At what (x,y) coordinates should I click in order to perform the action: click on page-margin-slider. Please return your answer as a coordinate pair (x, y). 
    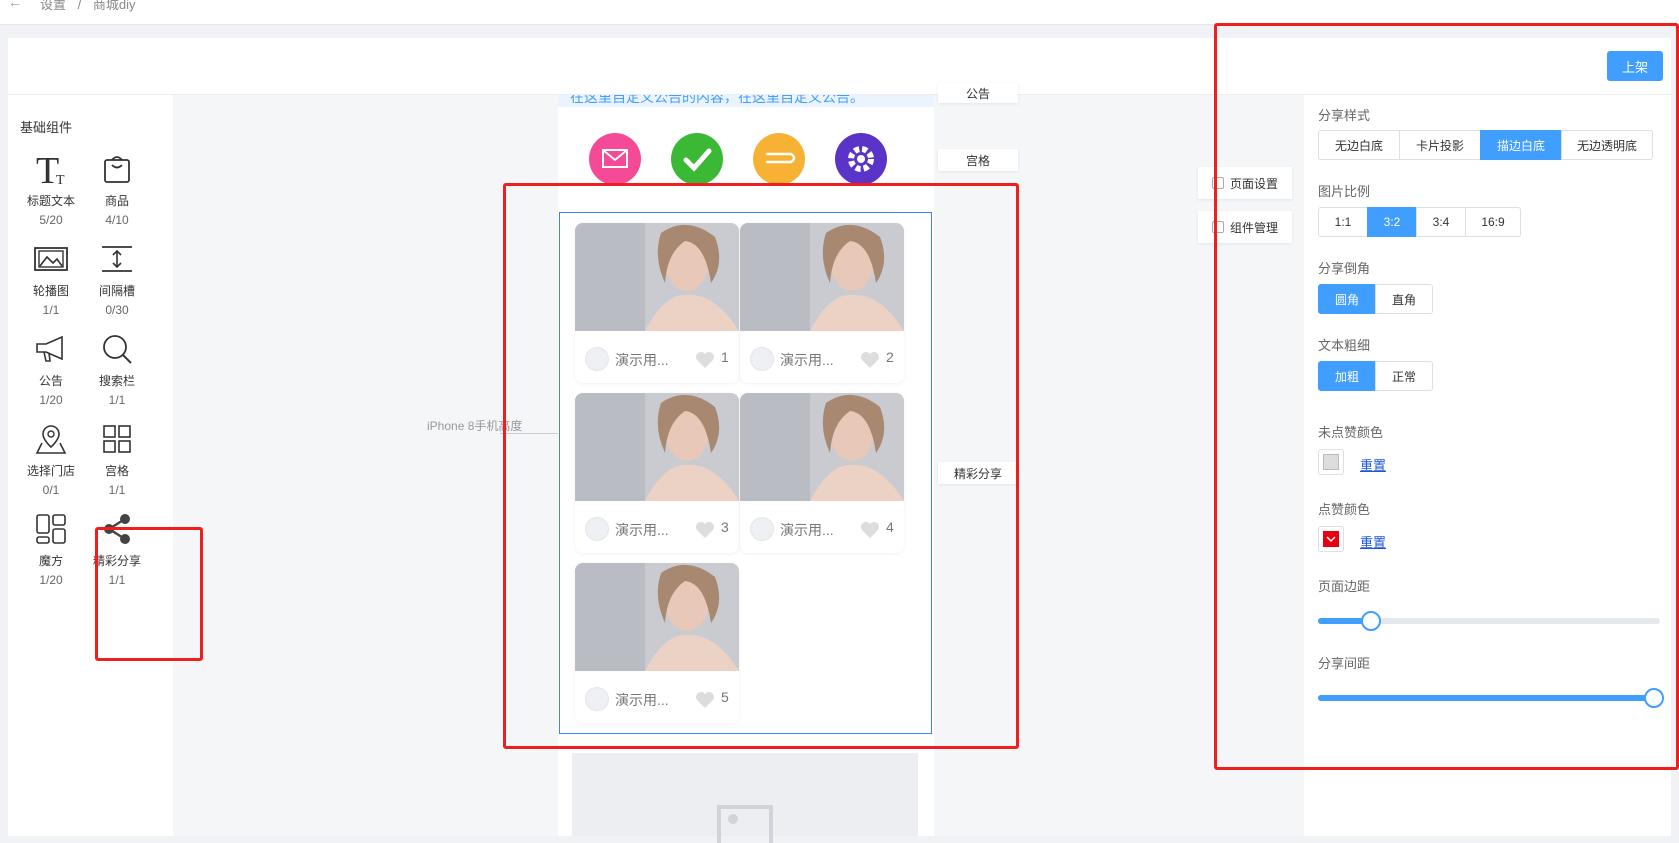
    Looking at the image, I should click on (1489, 621).